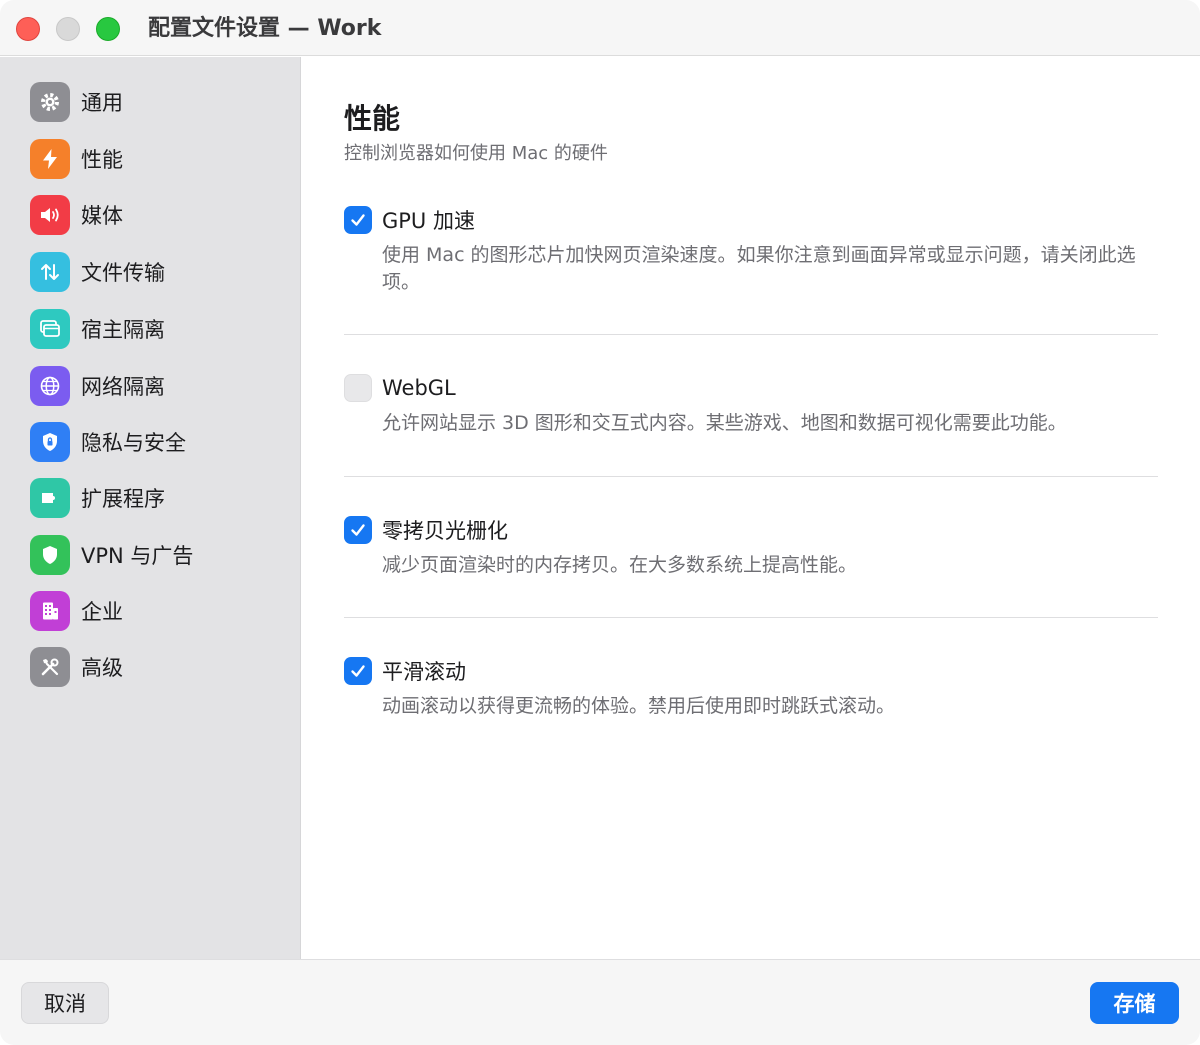 The width and height of the screenshot is (1200, 1045). Describe the element at coordinates (123, 273) in the screenshot. I see `sidebar-item-label: 文件传输` at that location.